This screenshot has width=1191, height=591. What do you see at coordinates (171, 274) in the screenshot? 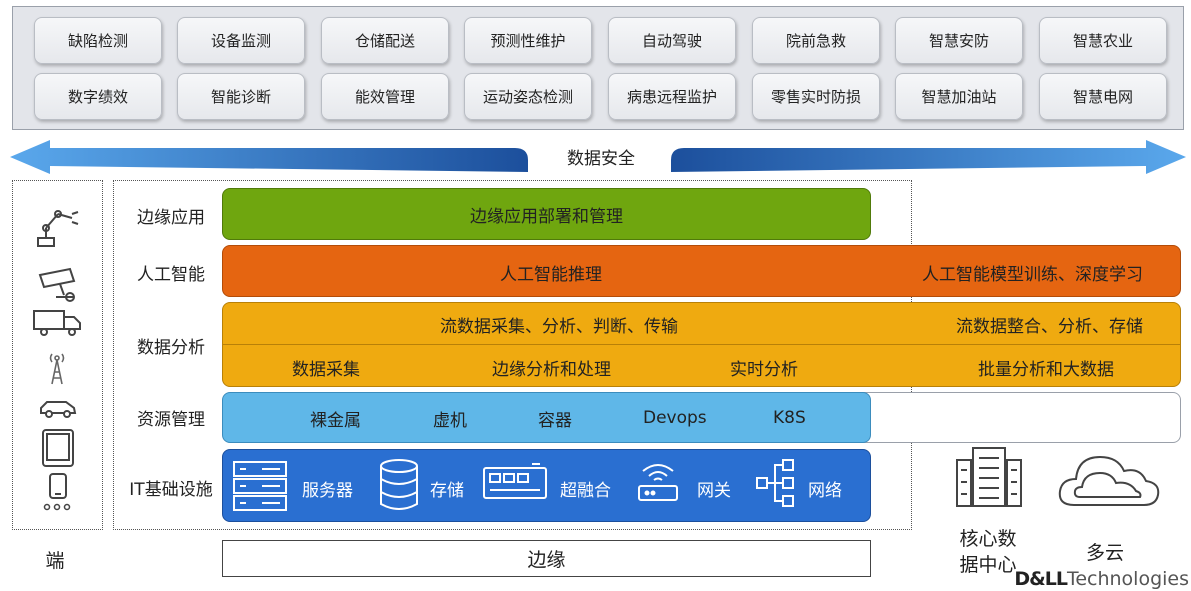
I see `row-label-ai: 人工智能` at bounding box center [171, 274].